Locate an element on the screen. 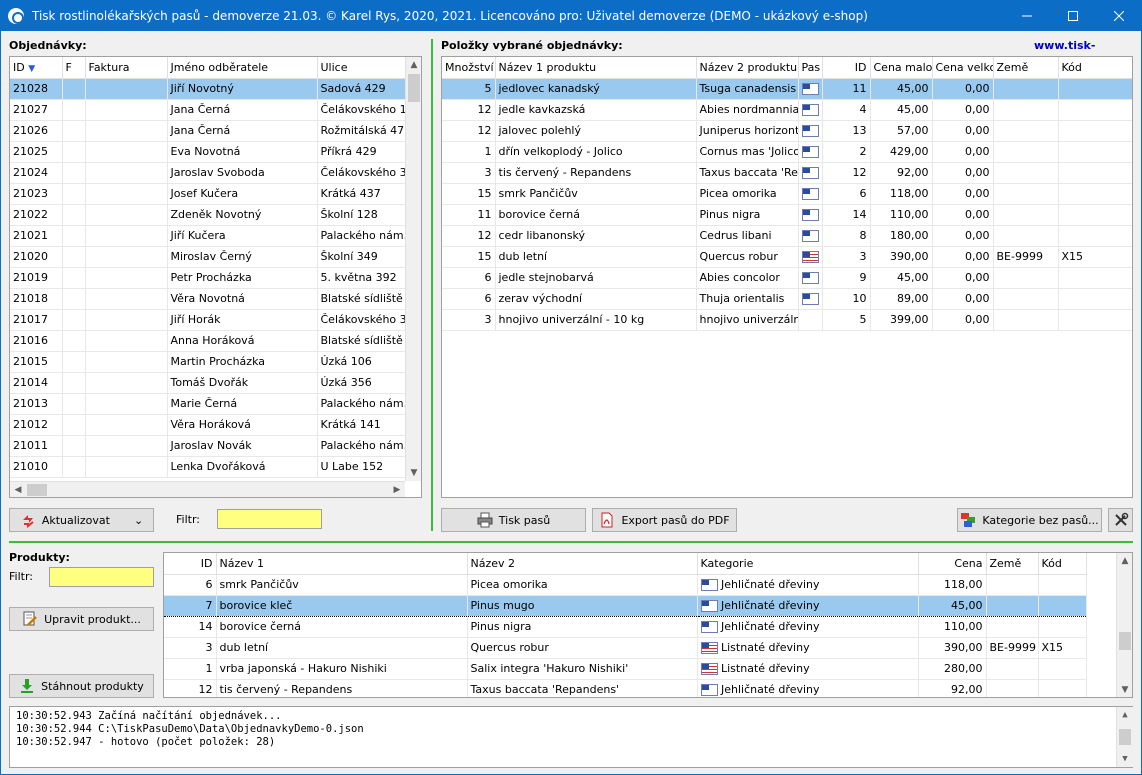 Image resolution: width=1142 pixels, height=775 pixels. order-row: 21018 Věra NovotnáBlatské sídliště 17 is located at coordinates (208, 299).